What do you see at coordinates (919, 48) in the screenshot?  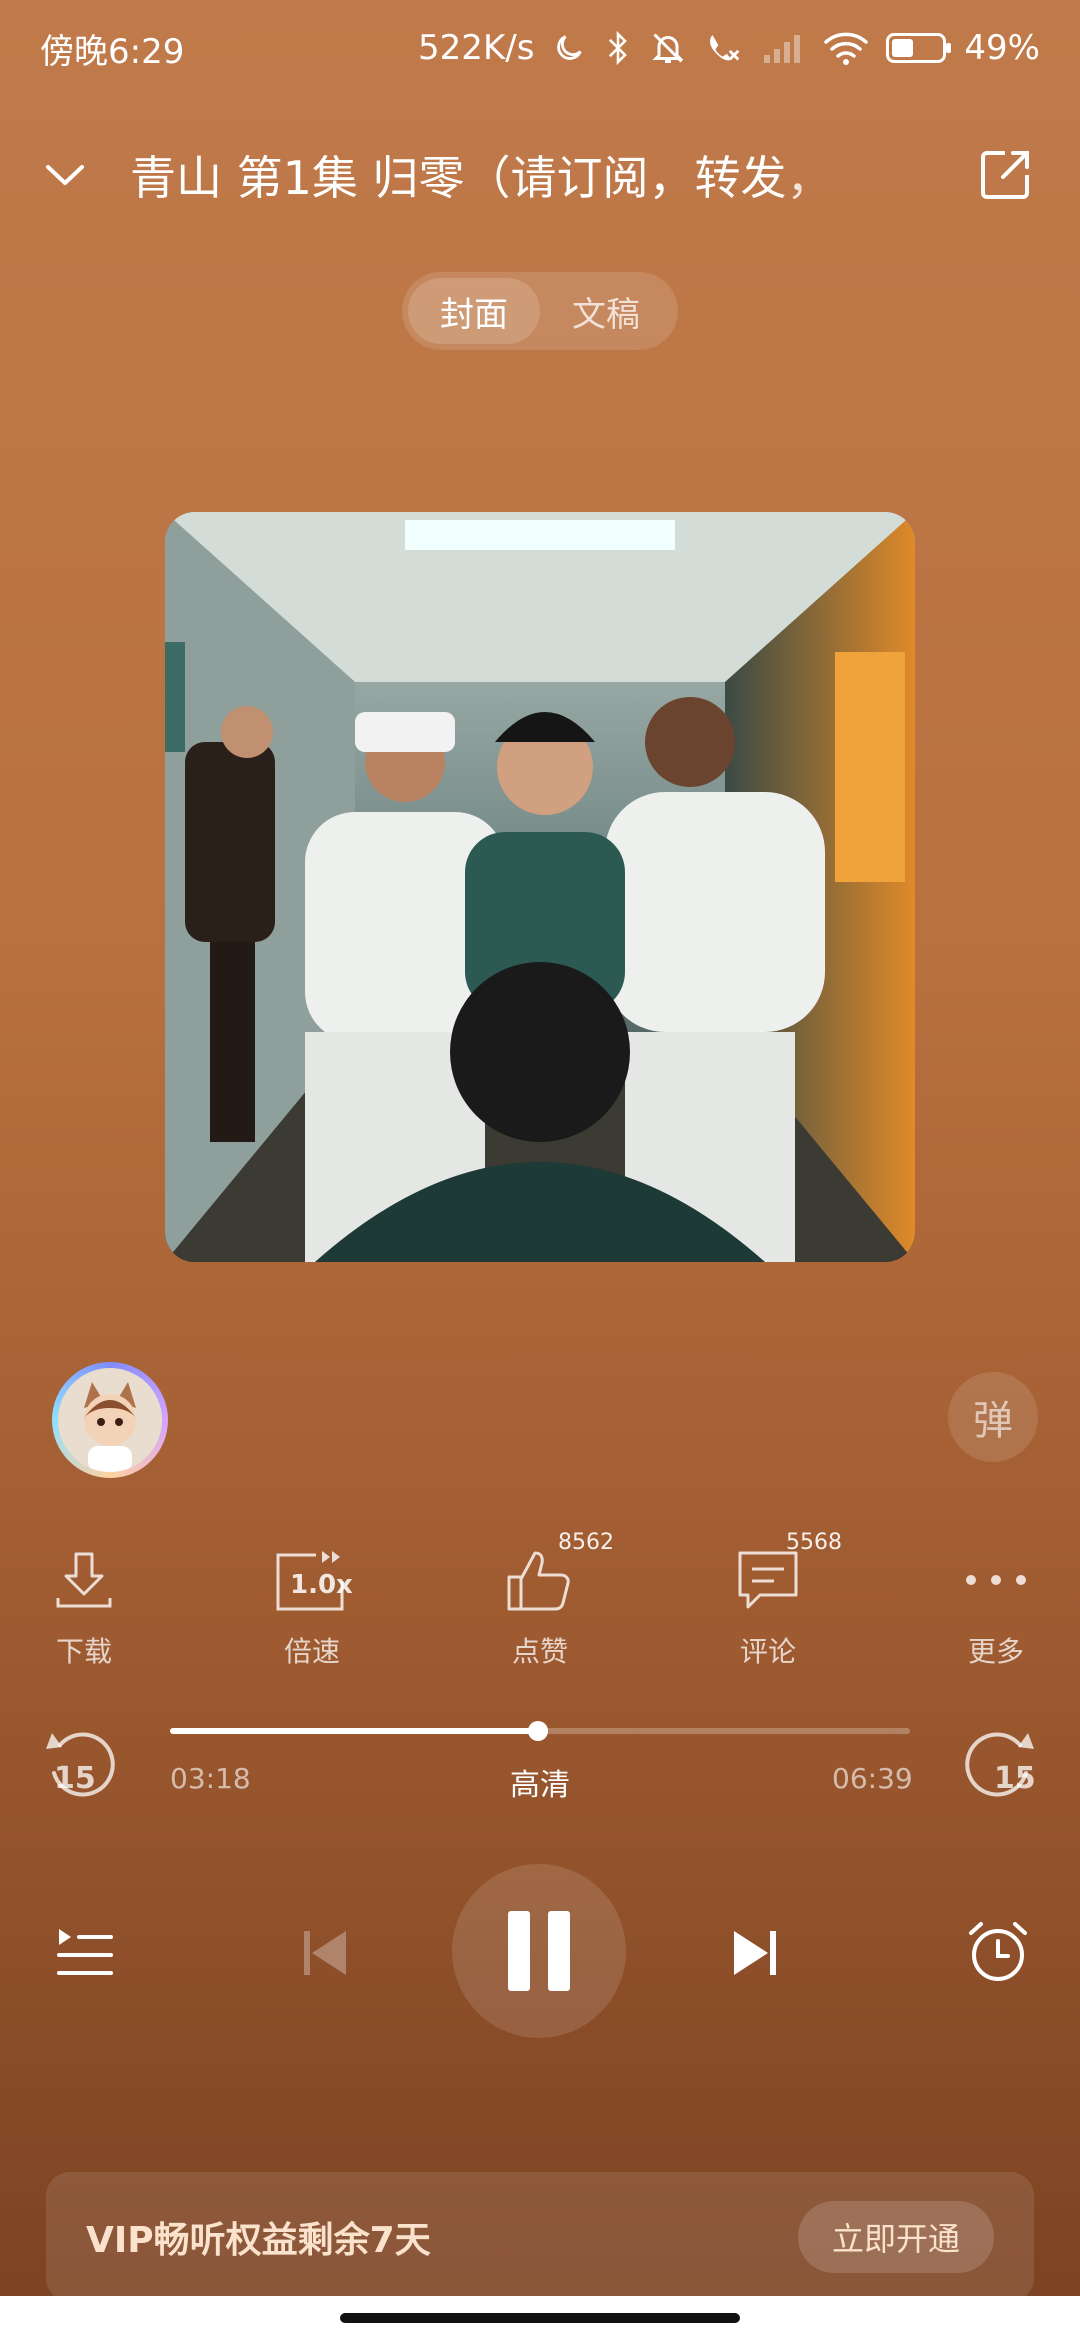 I see `battery-icon` at bounding box center [919, 48].